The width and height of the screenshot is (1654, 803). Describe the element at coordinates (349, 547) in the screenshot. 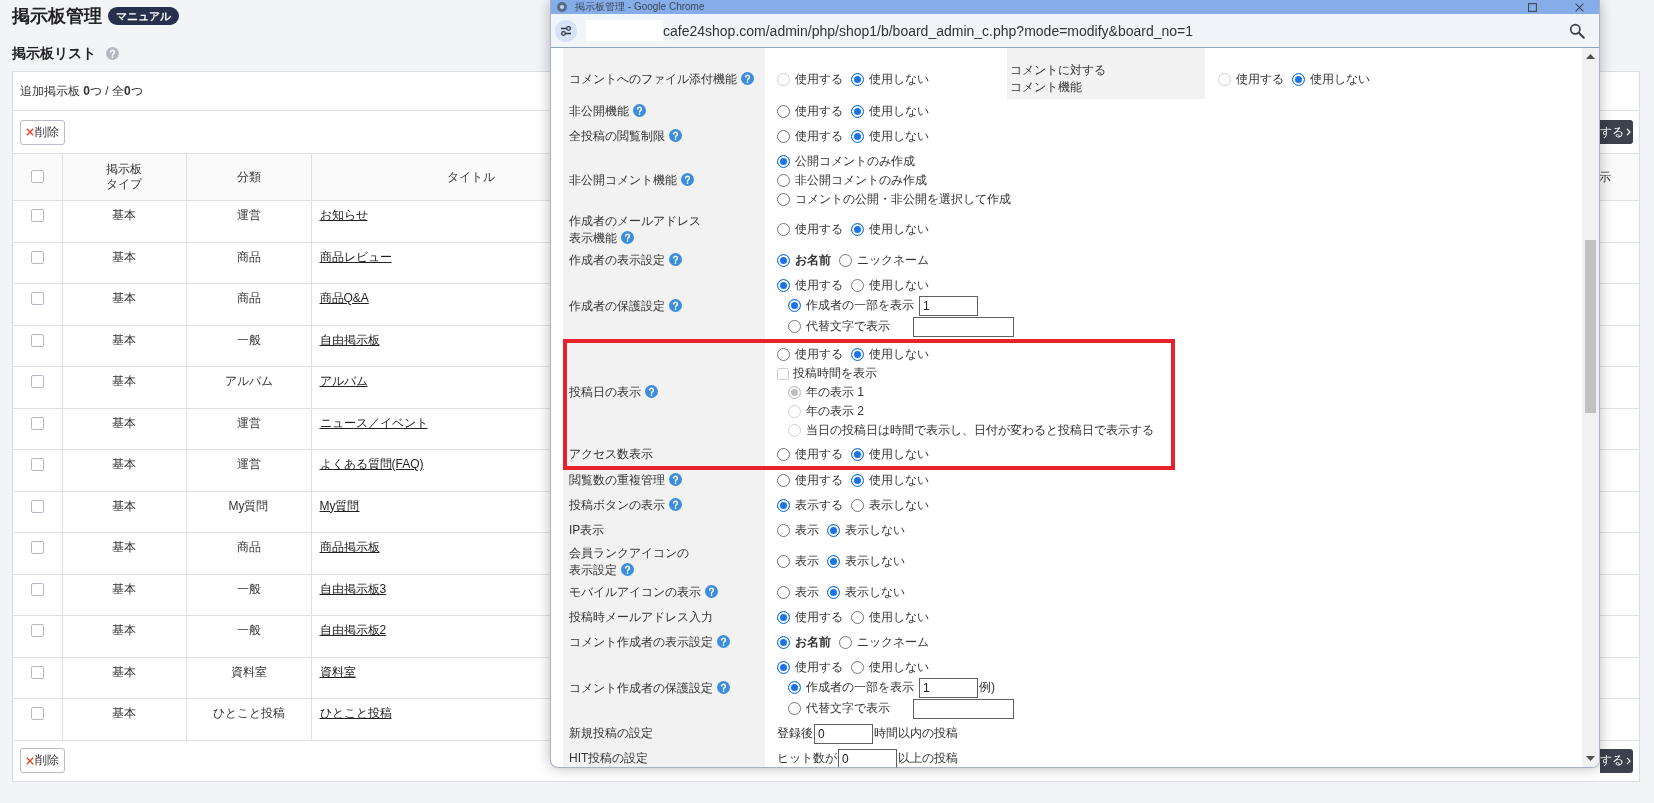

I see `board-title-link: 商品掲示板` at that location.